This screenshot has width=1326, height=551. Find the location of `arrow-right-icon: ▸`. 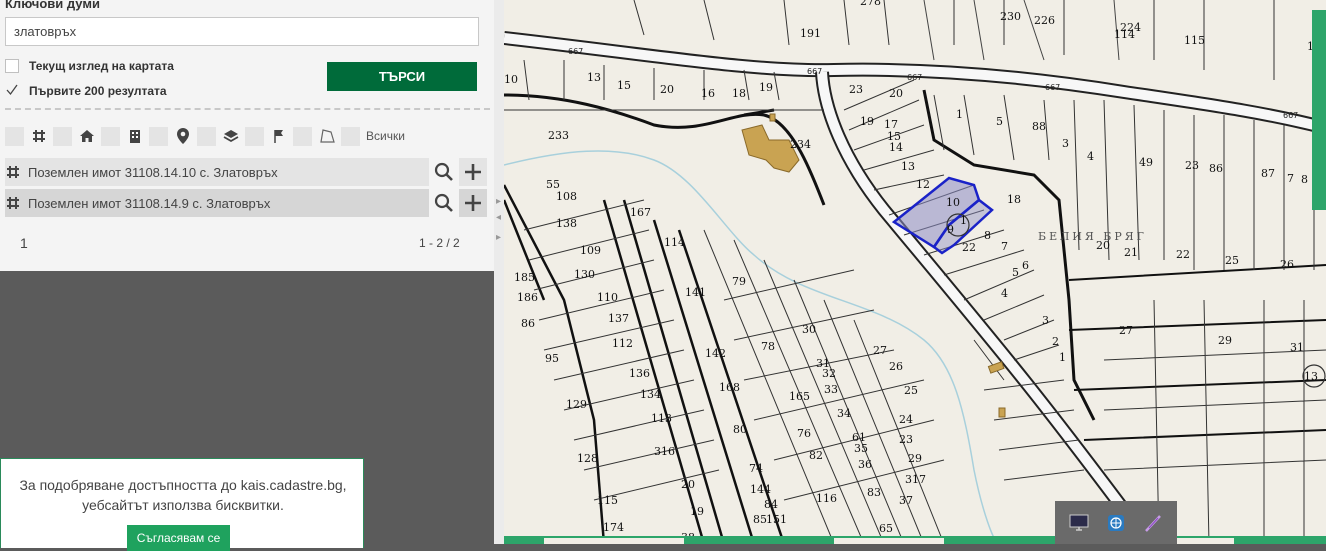

arrow-right-icon: ▸ is located at coordinates (499, 201).